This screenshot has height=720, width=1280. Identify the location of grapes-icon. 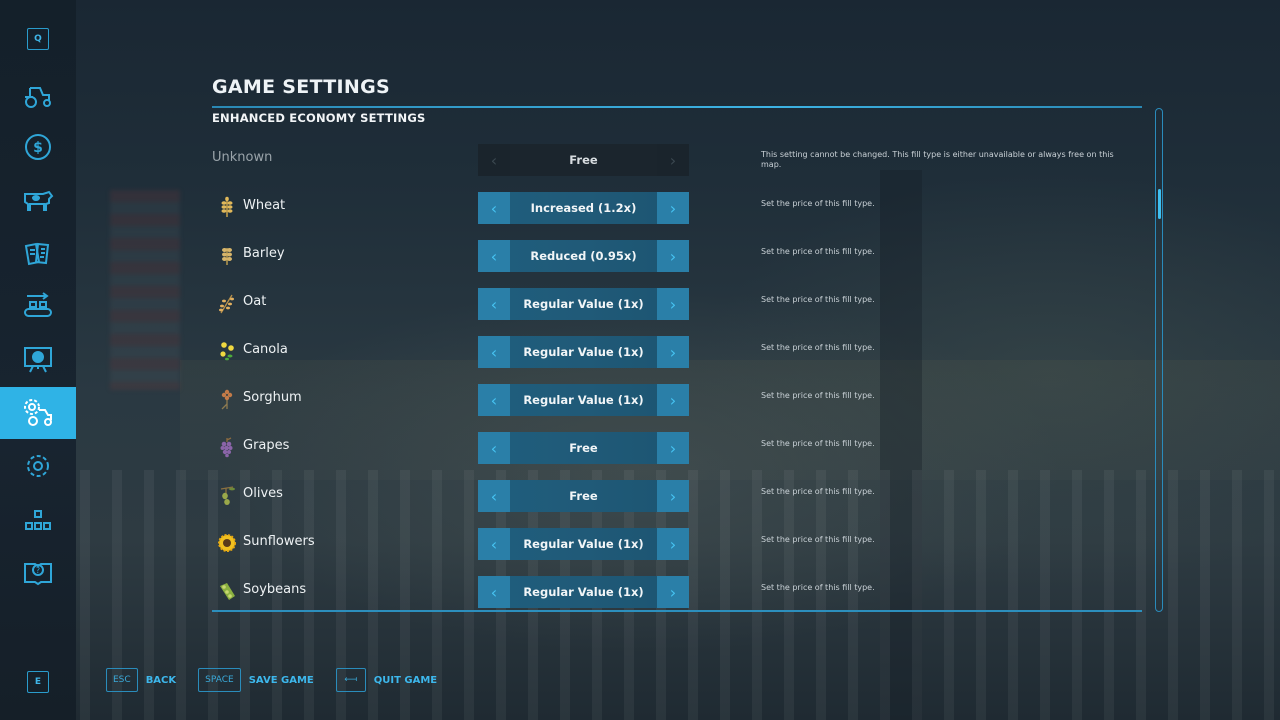
(226, 447).